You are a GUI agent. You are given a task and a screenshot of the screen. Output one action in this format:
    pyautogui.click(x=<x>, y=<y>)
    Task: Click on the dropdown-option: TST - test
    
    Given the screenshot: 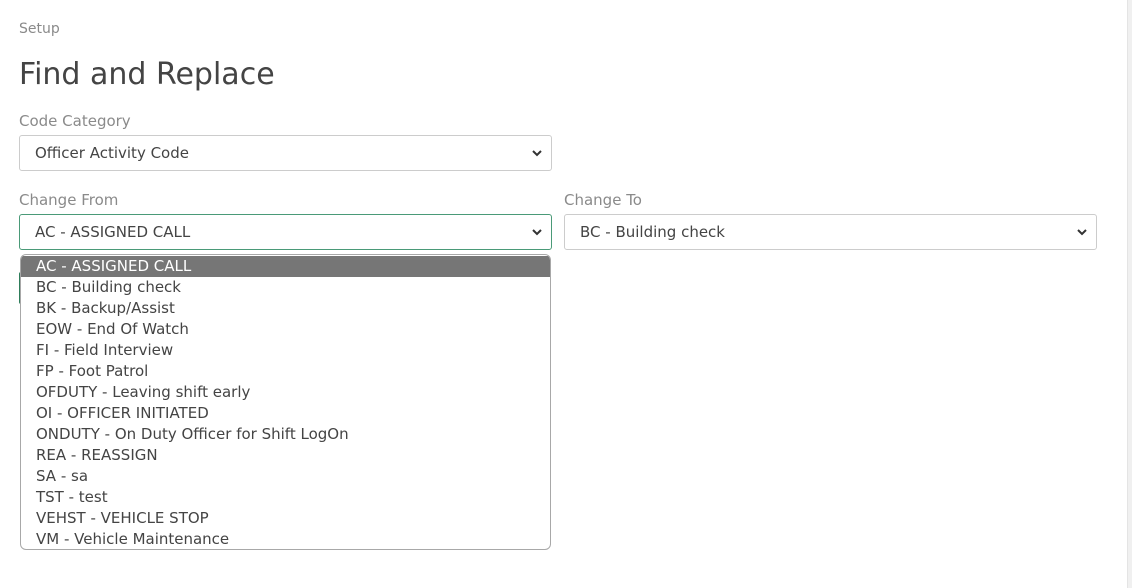 What is the action you would take?
    pyautogui.click(x=285, y=497)
    